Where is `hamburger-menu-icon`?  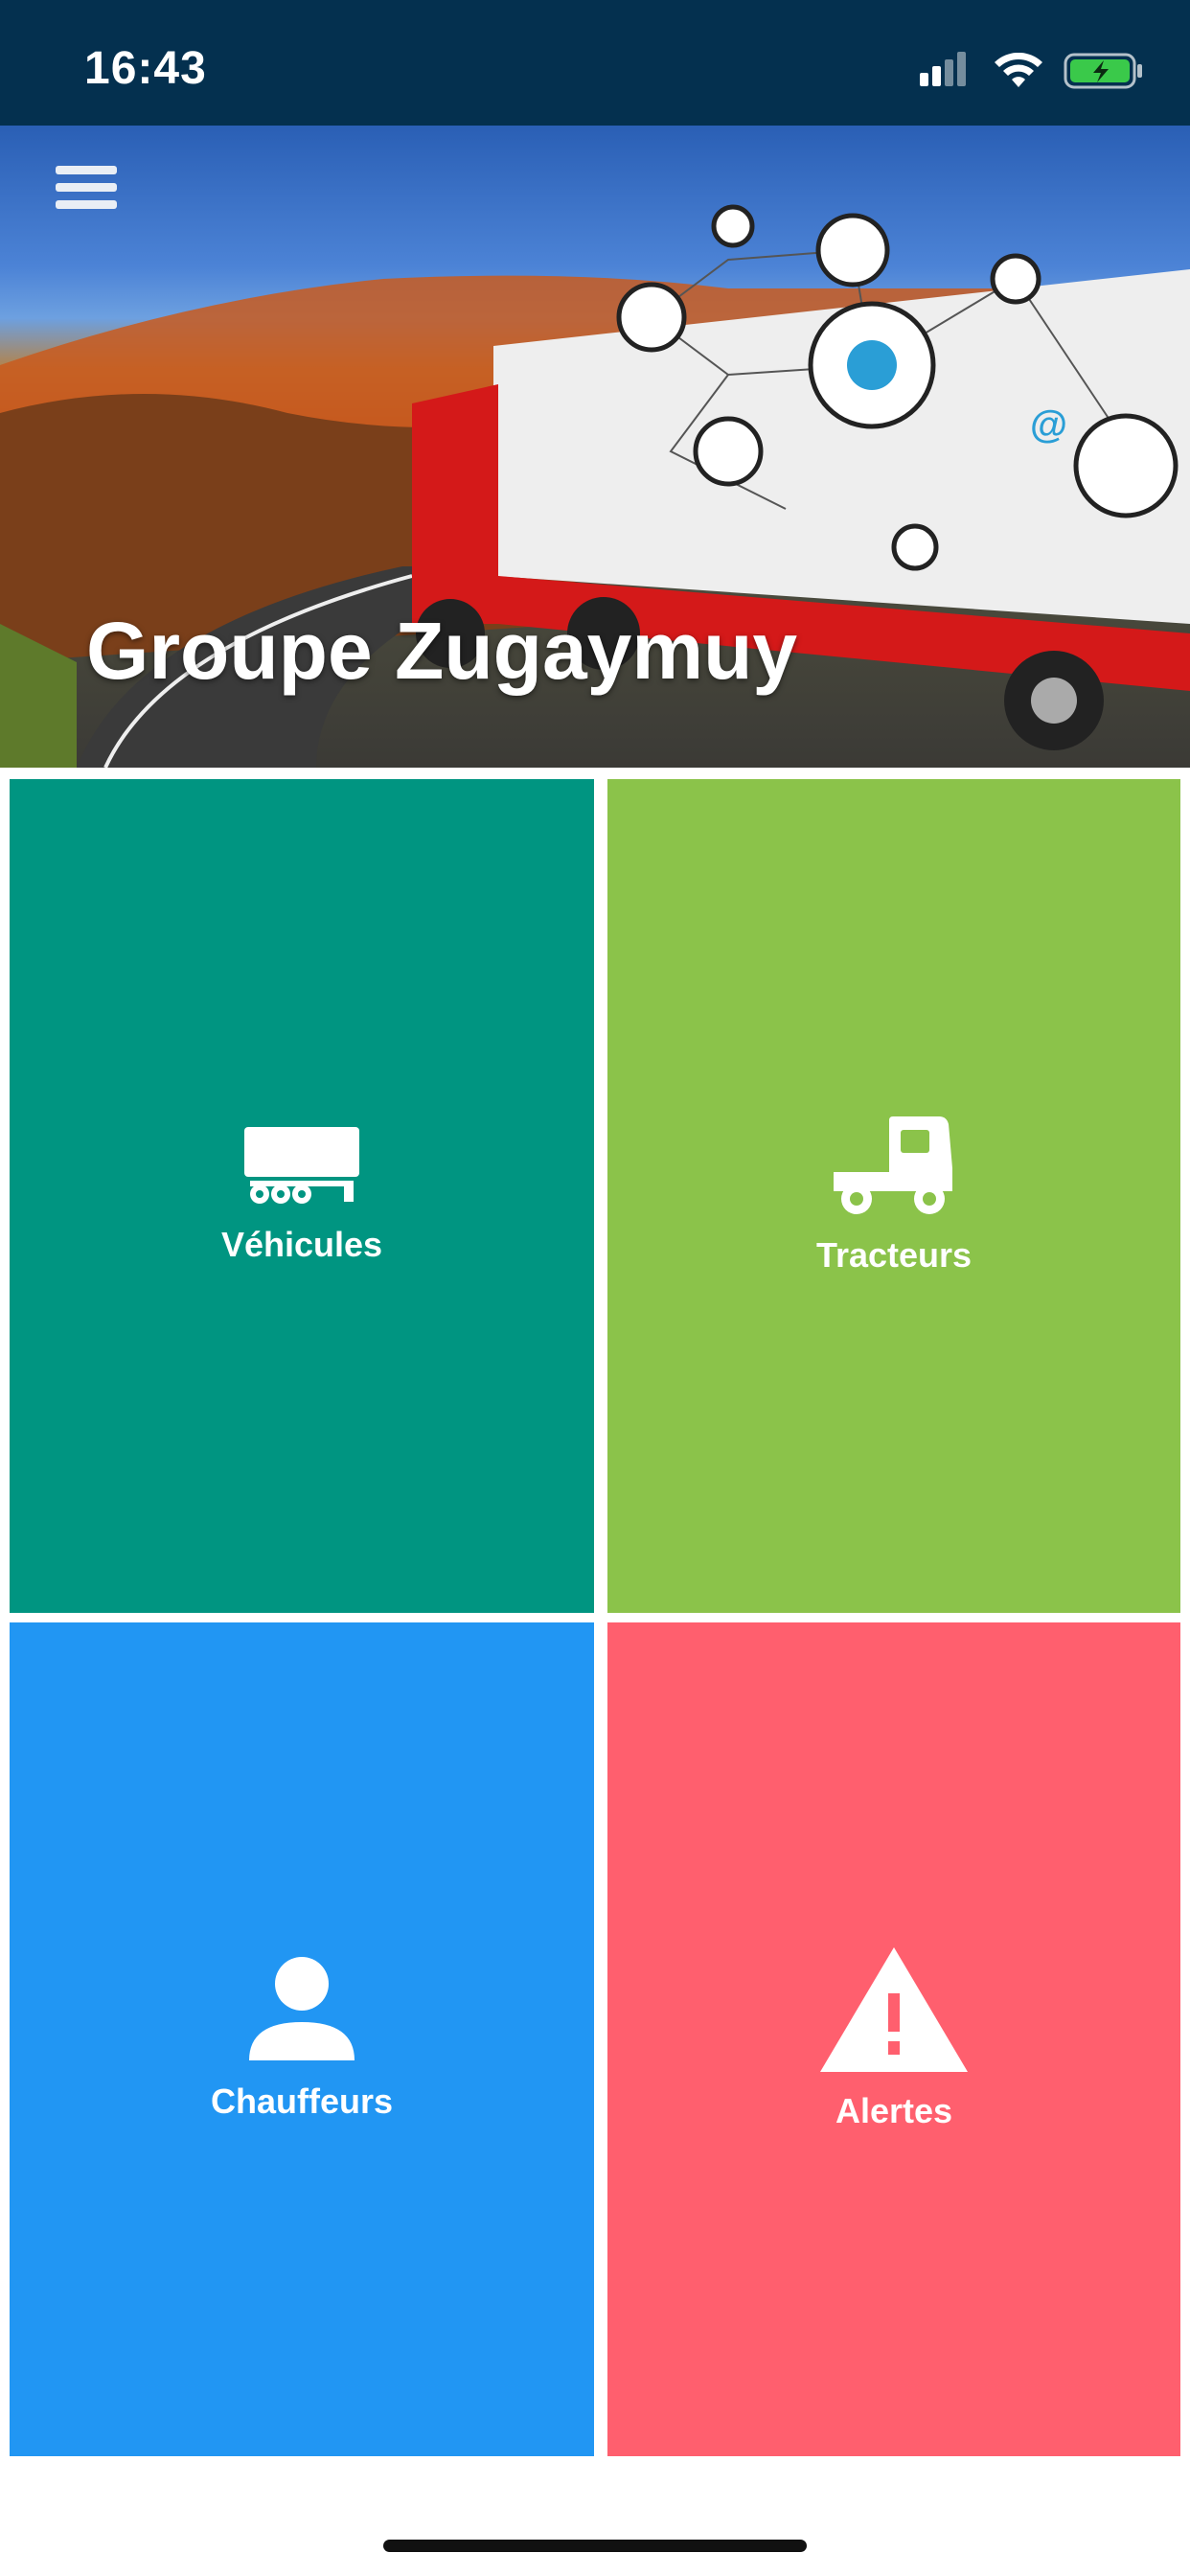 hamburger-menu-icon is located at coordinates (87, 170).